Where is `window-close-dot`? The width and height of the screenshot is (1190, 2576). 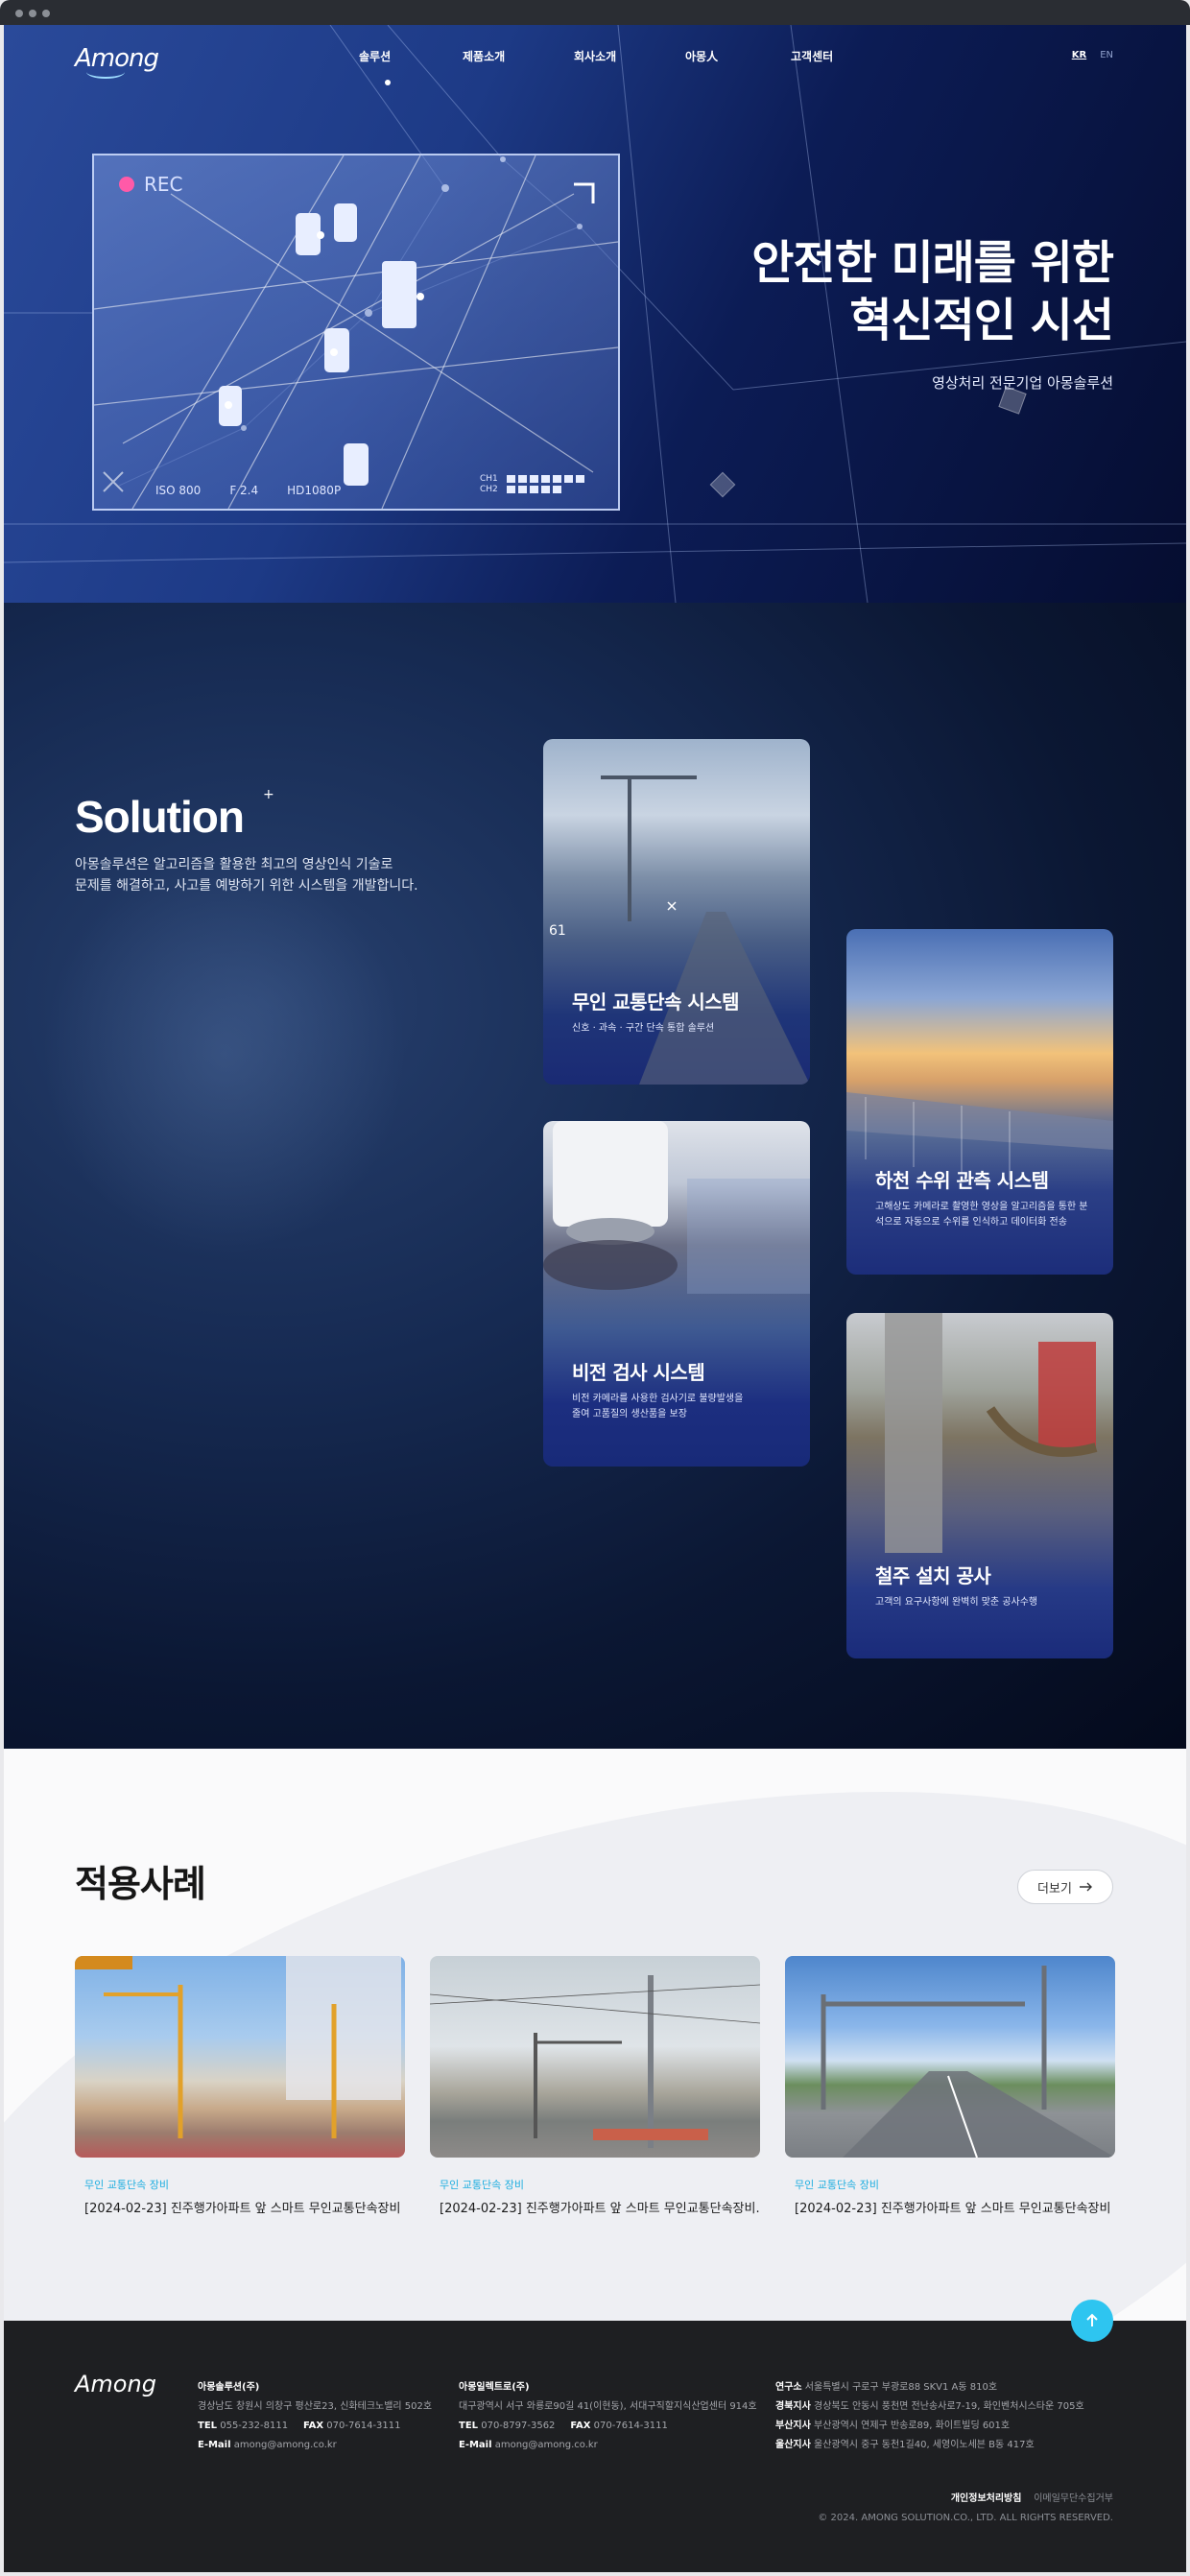
window-close-dot is located at coordinates (19, 13).